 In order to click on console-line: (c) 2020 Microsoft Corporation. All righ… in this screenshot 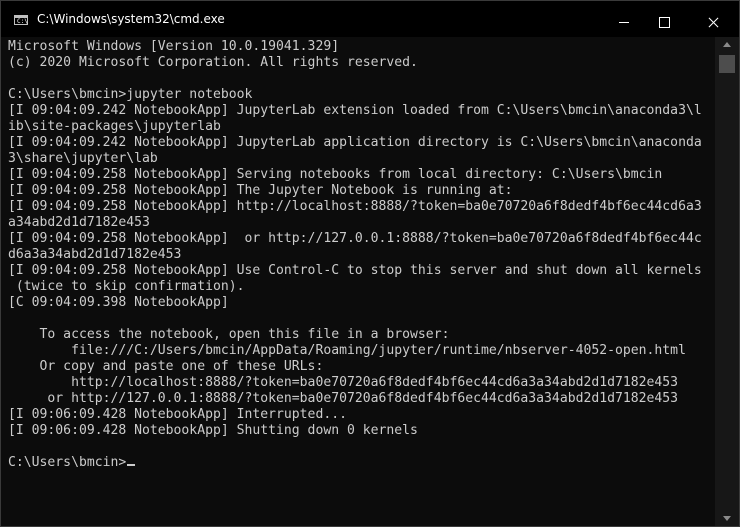, I will do `click(213, 62)`.